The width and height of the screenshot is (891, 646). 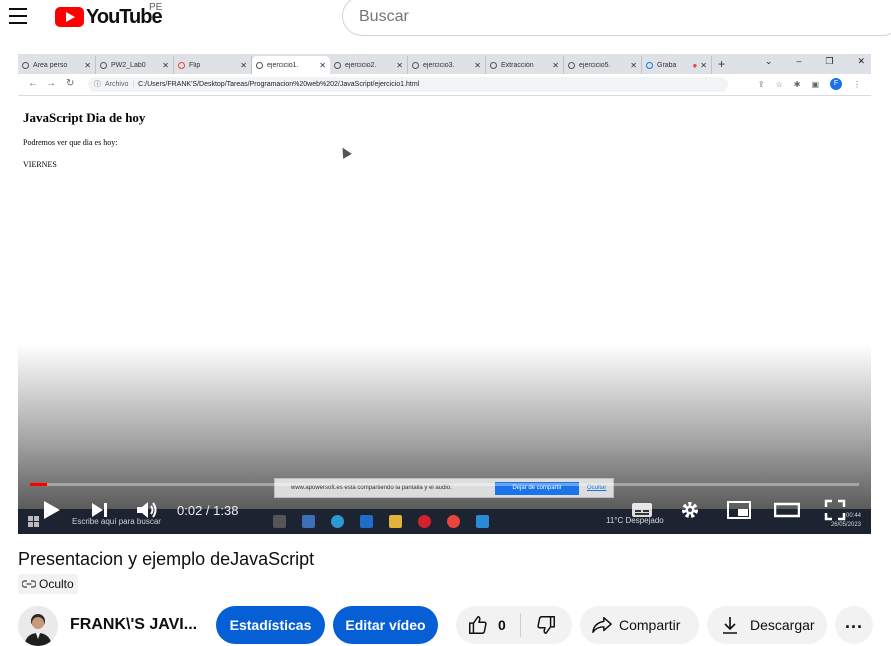 What do you see at coordinates (381, 521) in the screenshot?
I see `taskbar-apps` at bounding box center [381, 521].